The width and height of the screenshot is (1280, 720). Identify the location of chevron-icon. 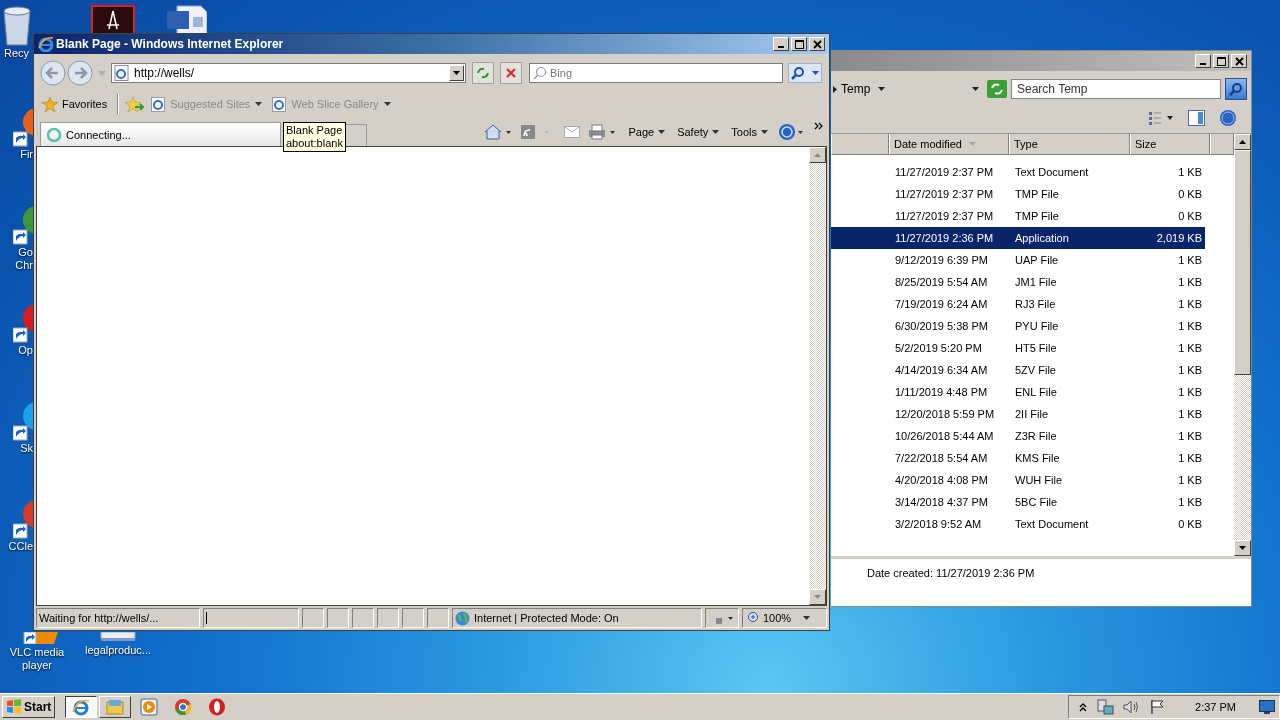
(818, 126).